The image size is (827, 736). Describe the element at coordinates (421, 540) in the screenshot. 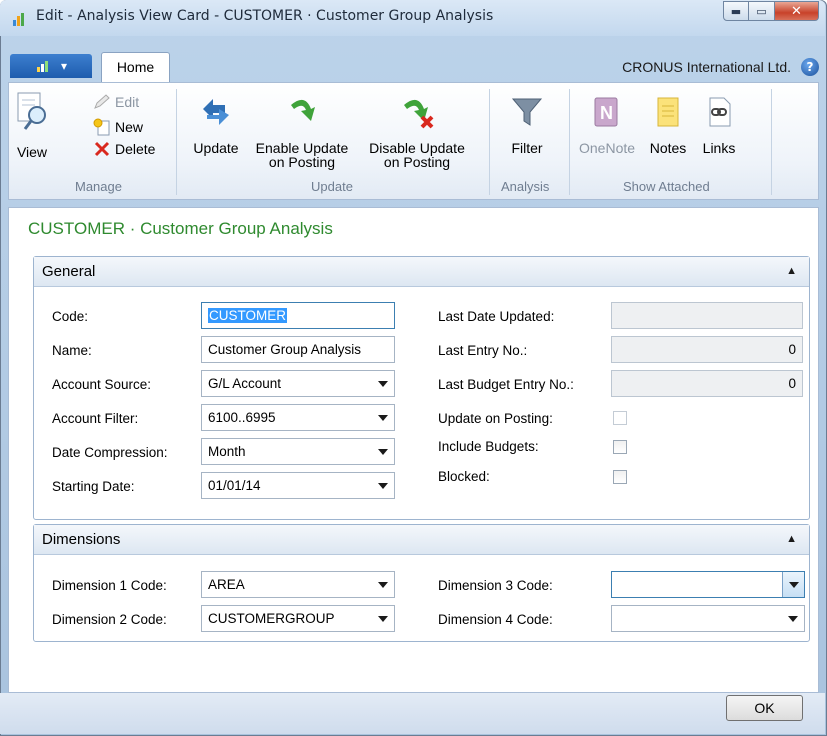

I see `dimensions-fasttab-header: Dimensions ▲` at that location.